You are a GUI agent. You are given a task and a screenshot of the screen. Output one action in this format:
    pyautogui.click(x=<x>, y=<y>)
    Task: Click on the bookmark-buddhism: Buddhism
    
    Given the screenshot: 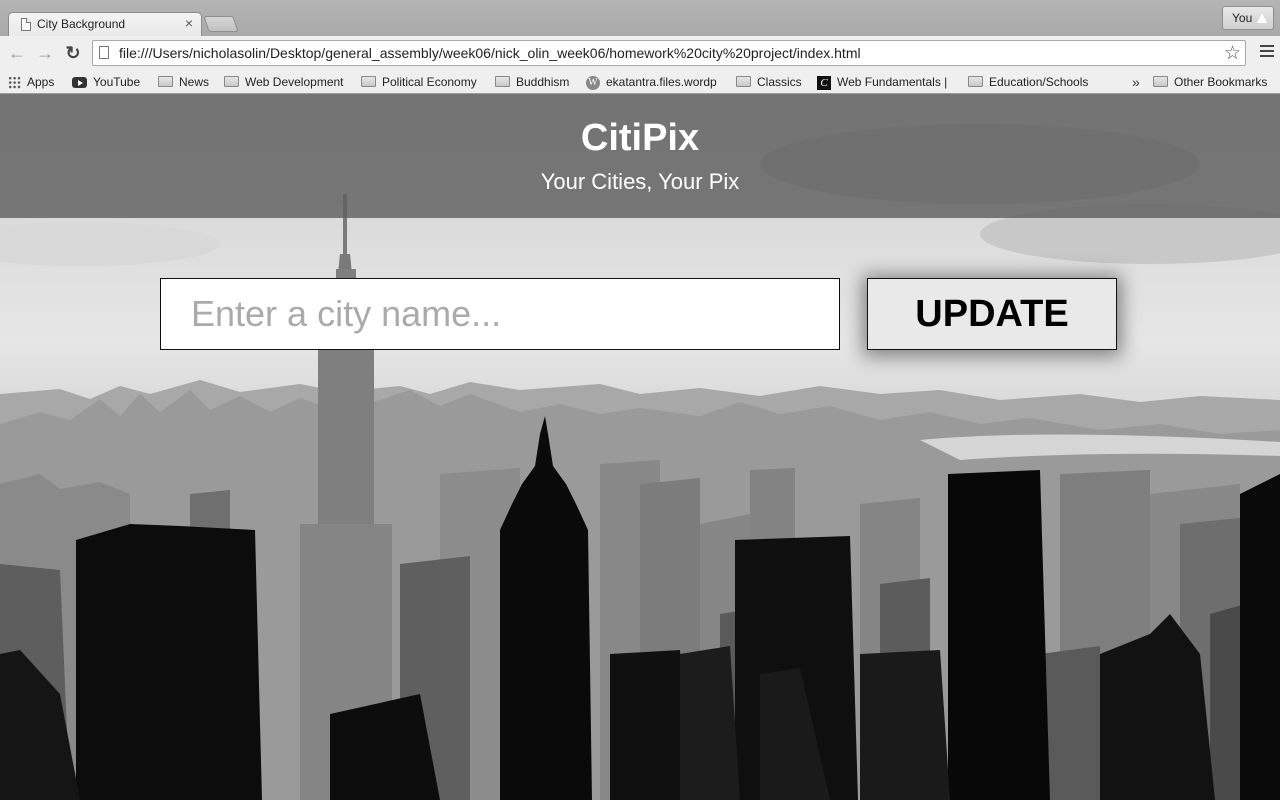 What is the action you would take?
    pyautogui.click(x=532, y=82)
    